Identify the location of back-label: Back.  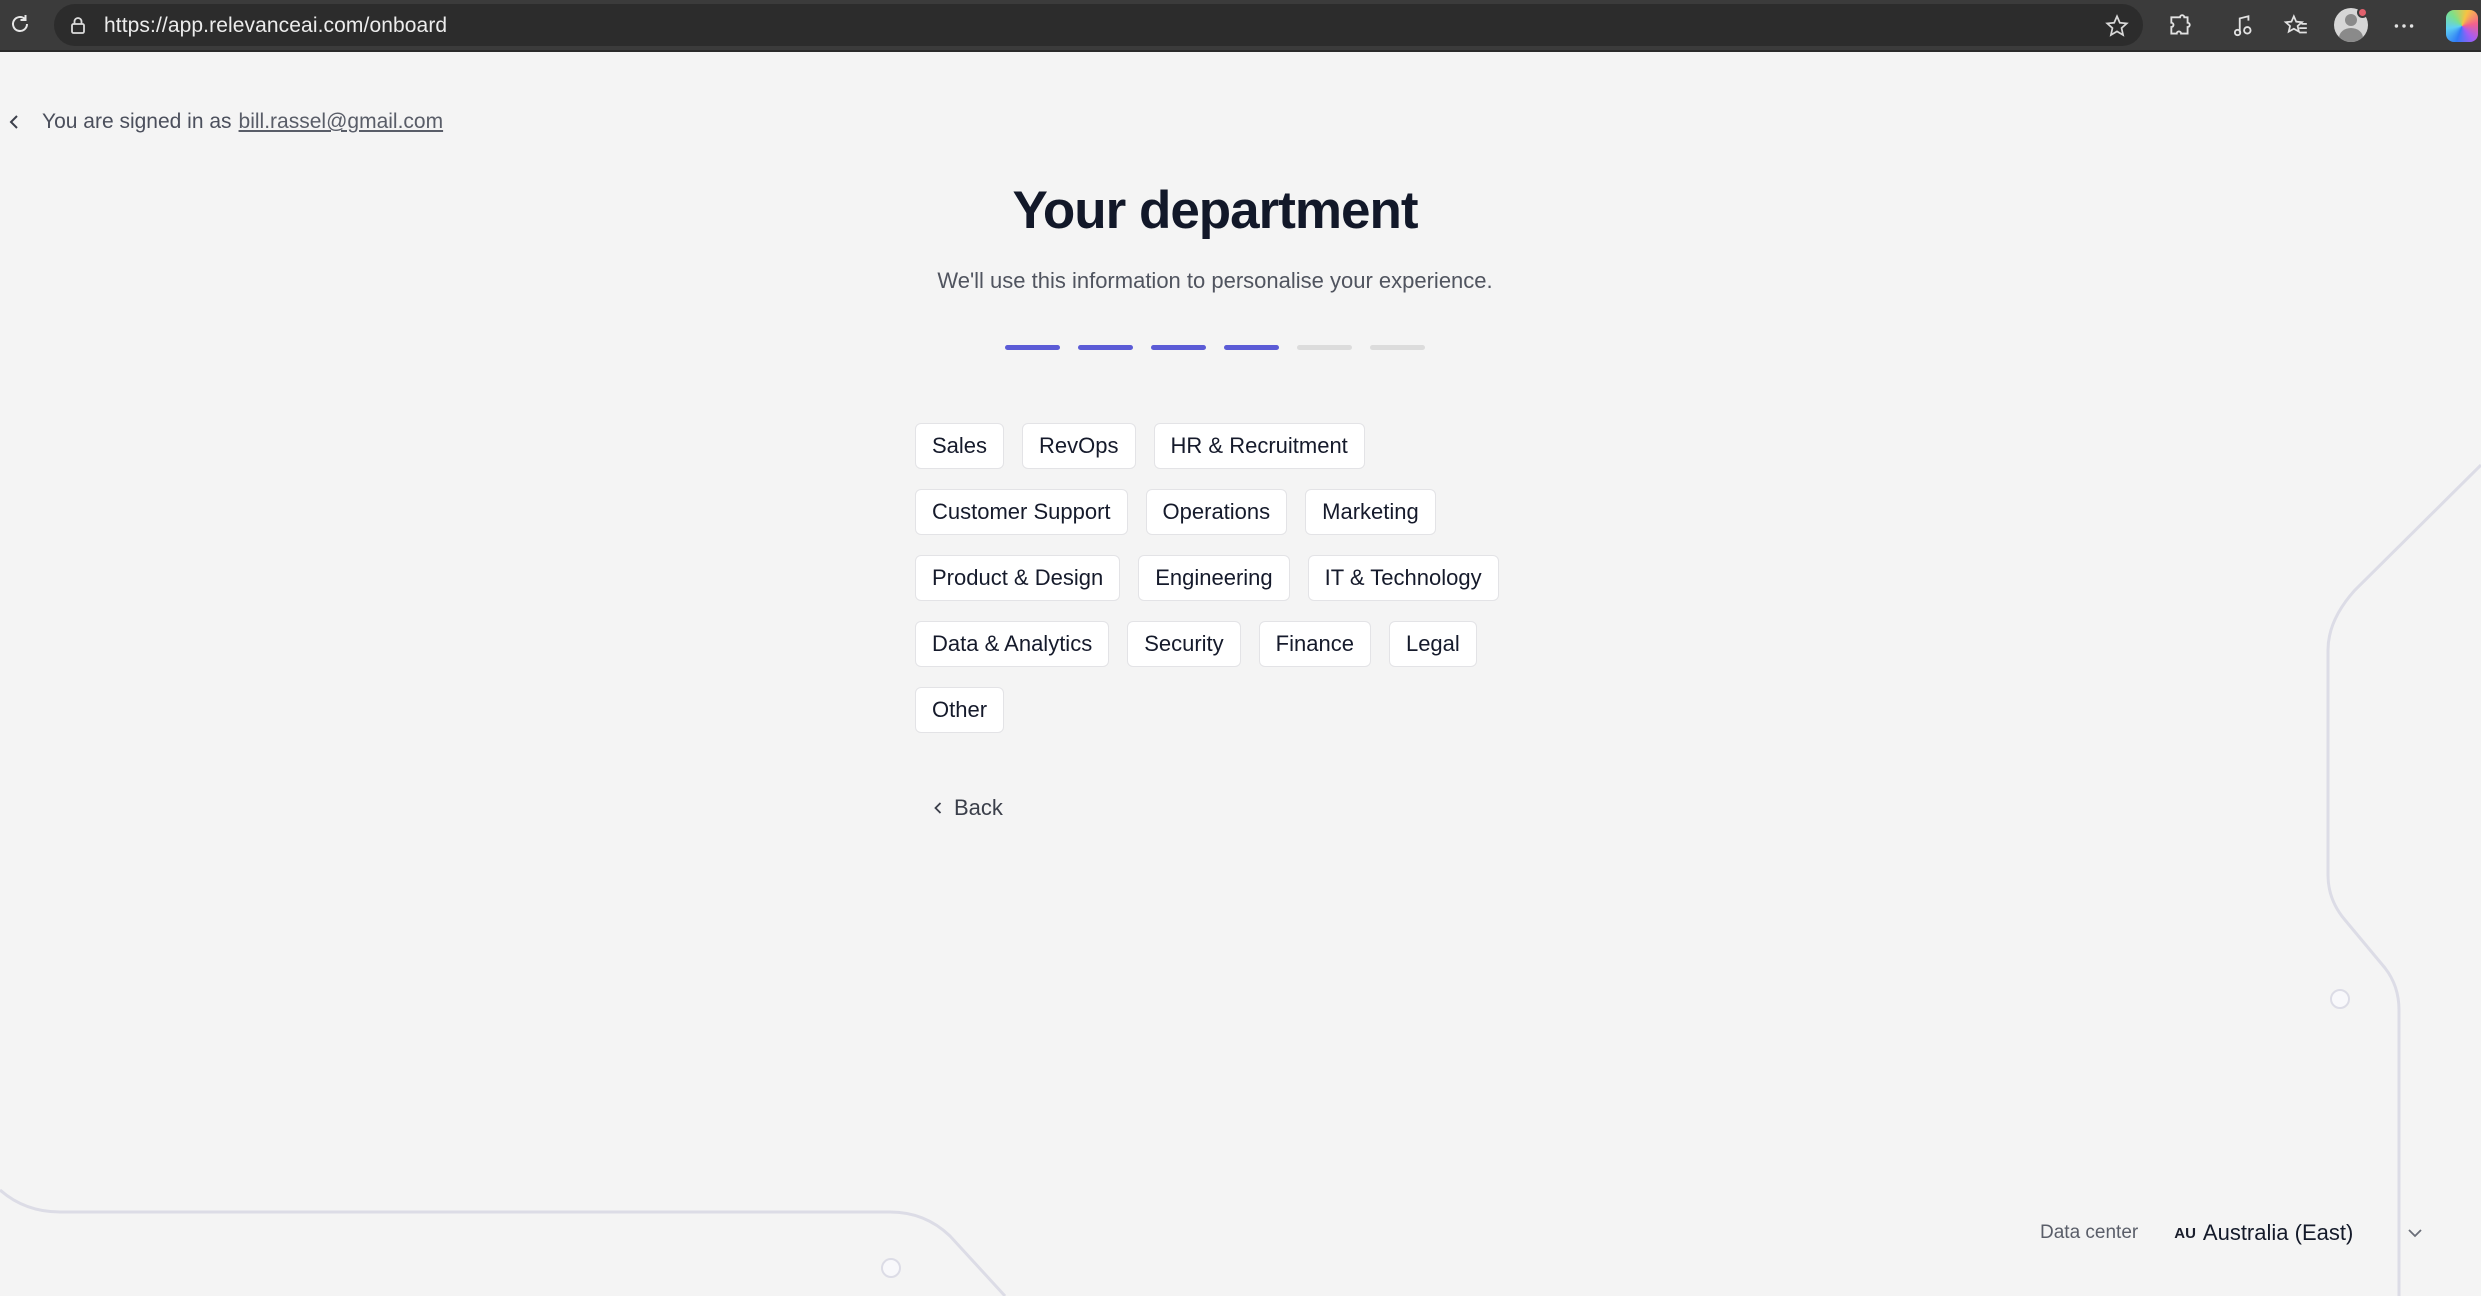
(978, 807).